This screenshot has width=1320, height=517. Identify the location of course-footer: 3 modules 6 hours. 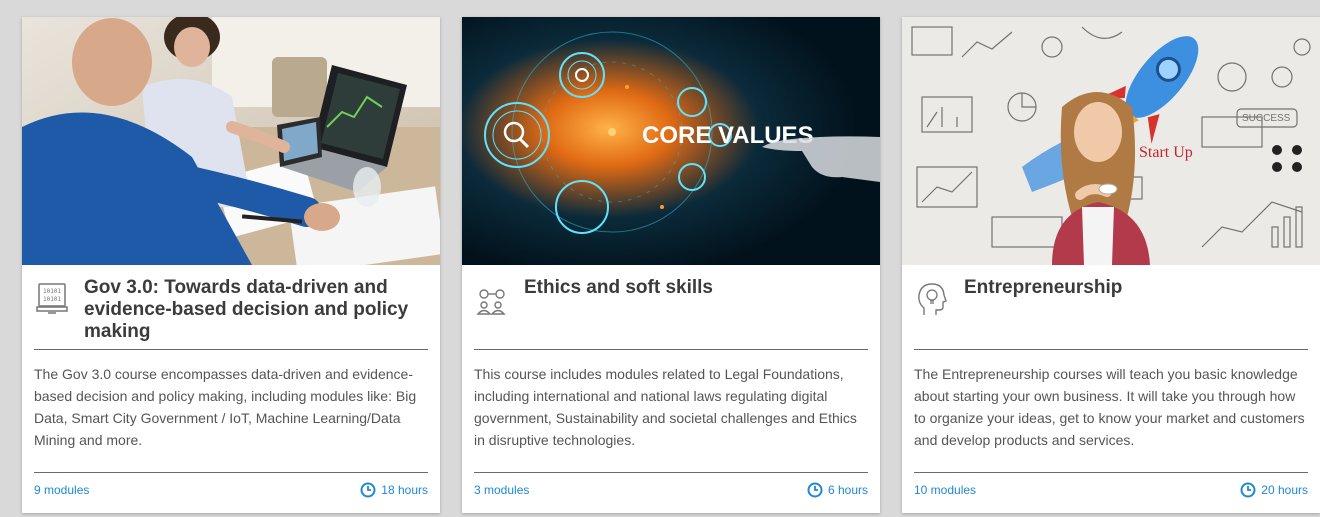
(671, 490).